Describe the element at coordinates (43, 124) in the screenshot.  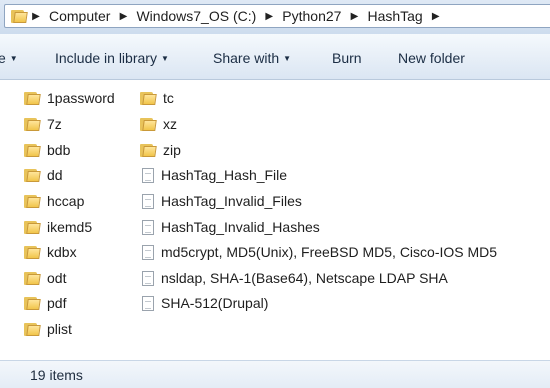
I see `folder-item-7z: 7z` at that location.